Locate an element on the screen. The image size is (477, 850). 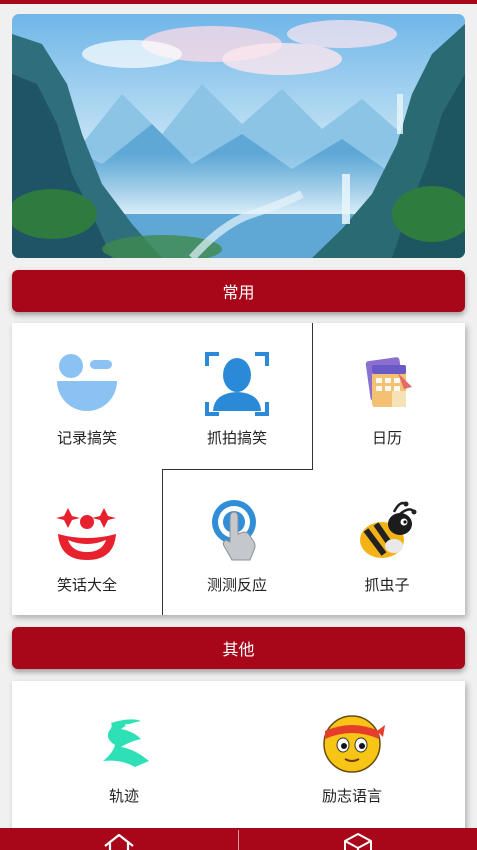
tile-motivation: 励志语言 is located at coordinates (352, 757).